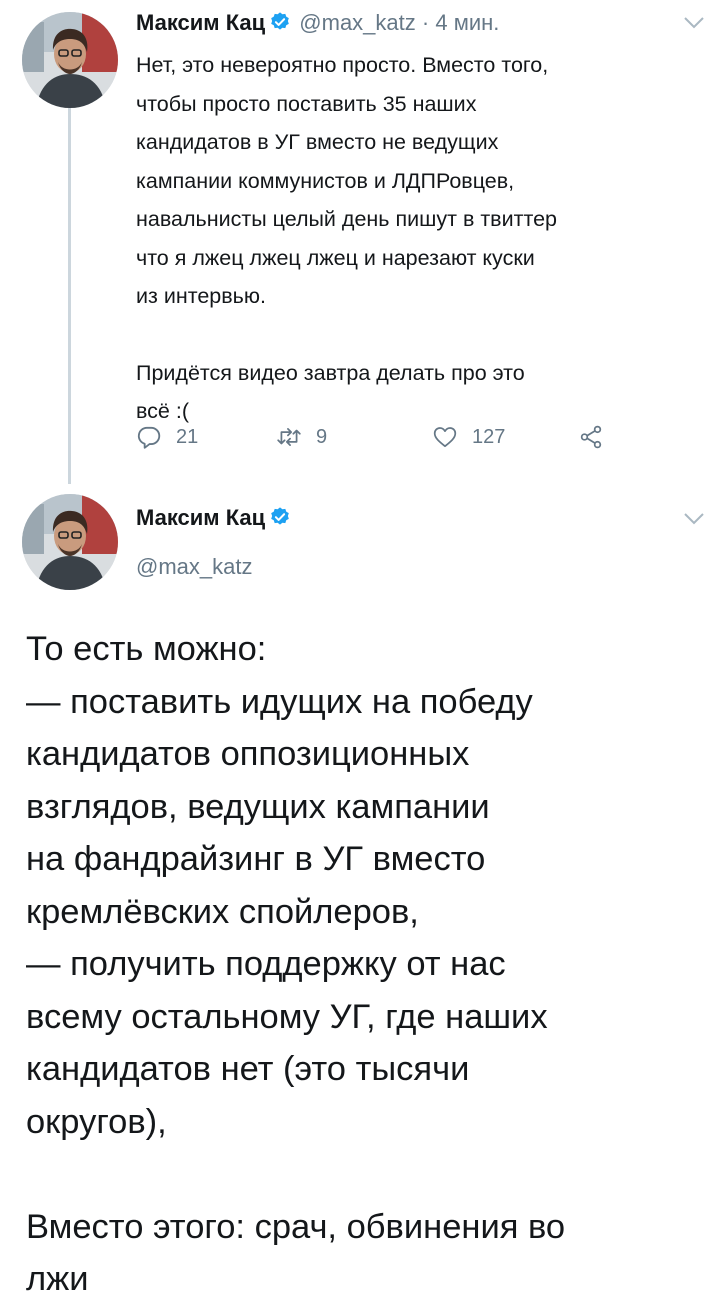 Image resolution: width=727 pixels, height=1306 pixels. I want to click on share-button, so click(591, 437).